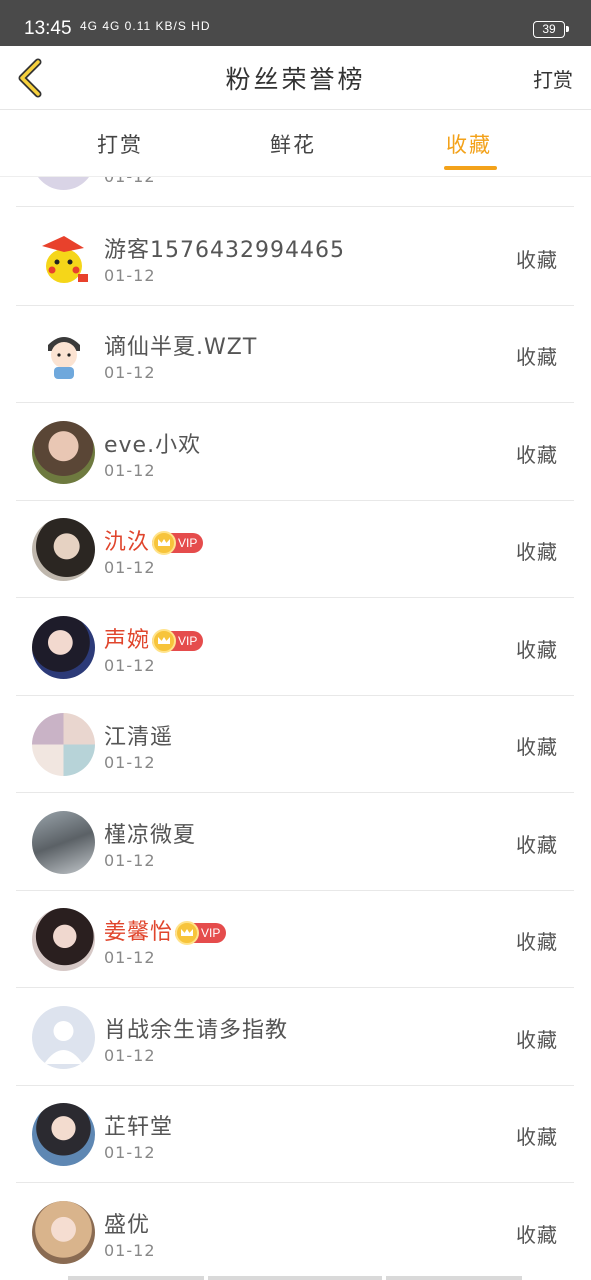  What do you see at coordinates (295, 1037) in the screenshot?
I see `list-item: 肖战余生请多指教 01-12 收藏` at bounding box center [295, 1037].